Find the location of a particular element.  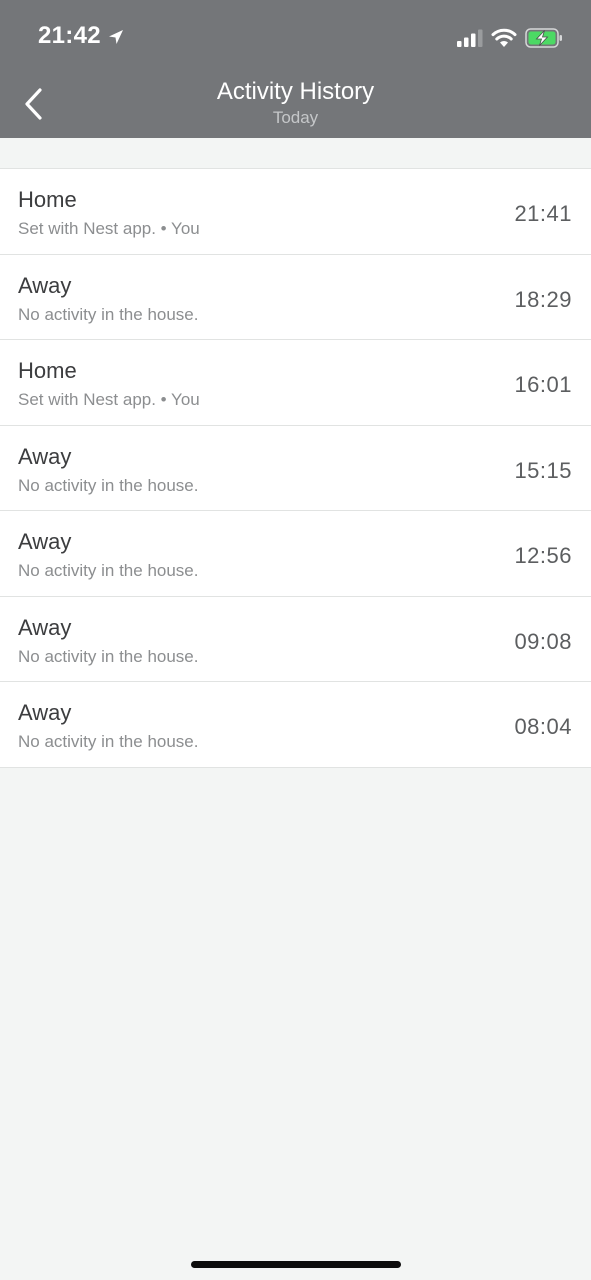

signal-icon is located at coordinates (470, 38).